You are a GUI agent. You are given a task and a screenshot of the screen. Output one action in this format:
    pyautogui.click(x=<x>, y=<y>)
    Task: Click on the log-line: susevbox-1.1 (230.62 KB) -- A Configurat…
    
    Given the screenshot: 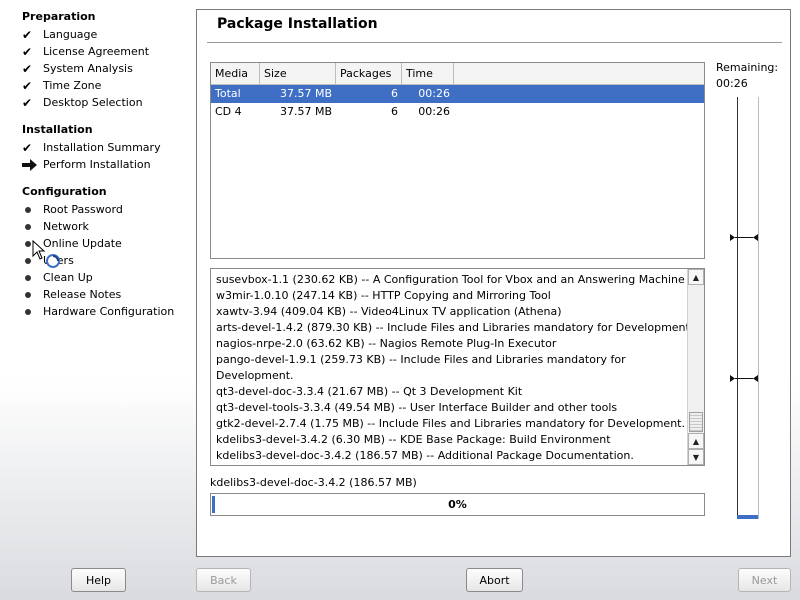 What is the action you would take?
    pyautogui.click(x=450, y=279)
    